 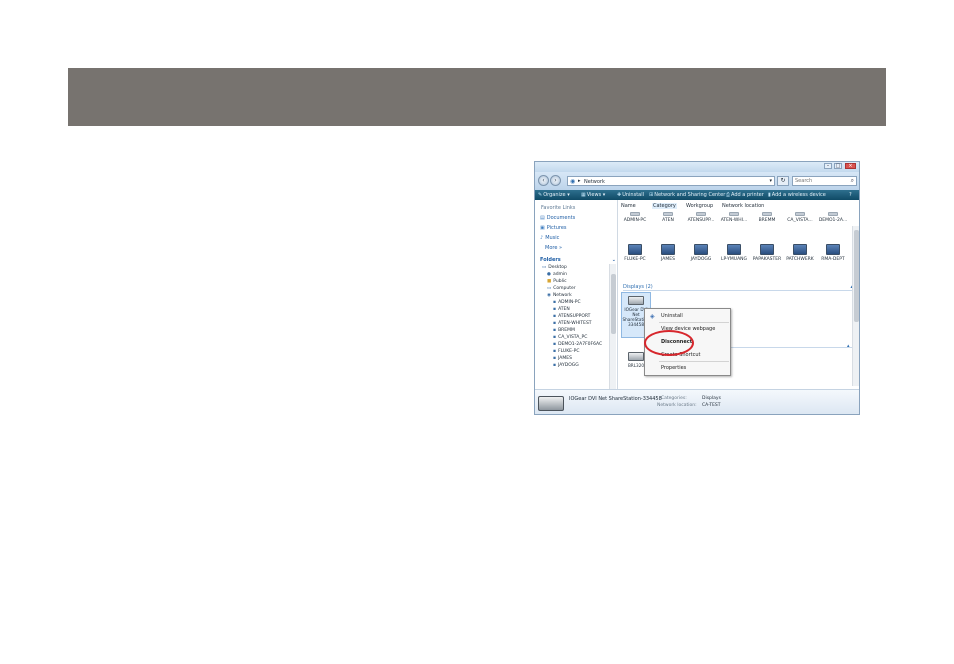 What do you see at coordinates (553, 228) in the screenshot?
I see `sidebar-link-pictures: ▣ Pictures` at bounding box center [553, 228].